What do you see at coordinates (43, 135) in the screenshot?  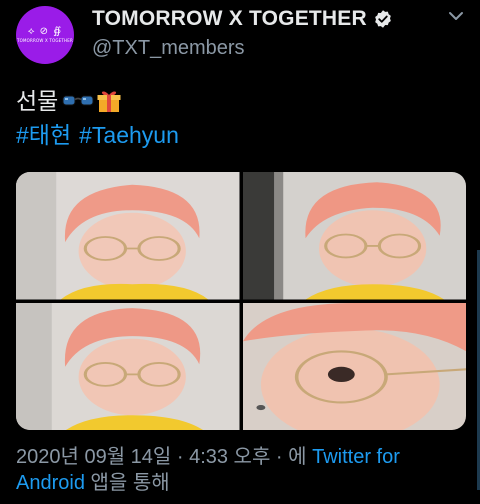 I see `hashtag-link: #태현` at bounding box center [43, 135].